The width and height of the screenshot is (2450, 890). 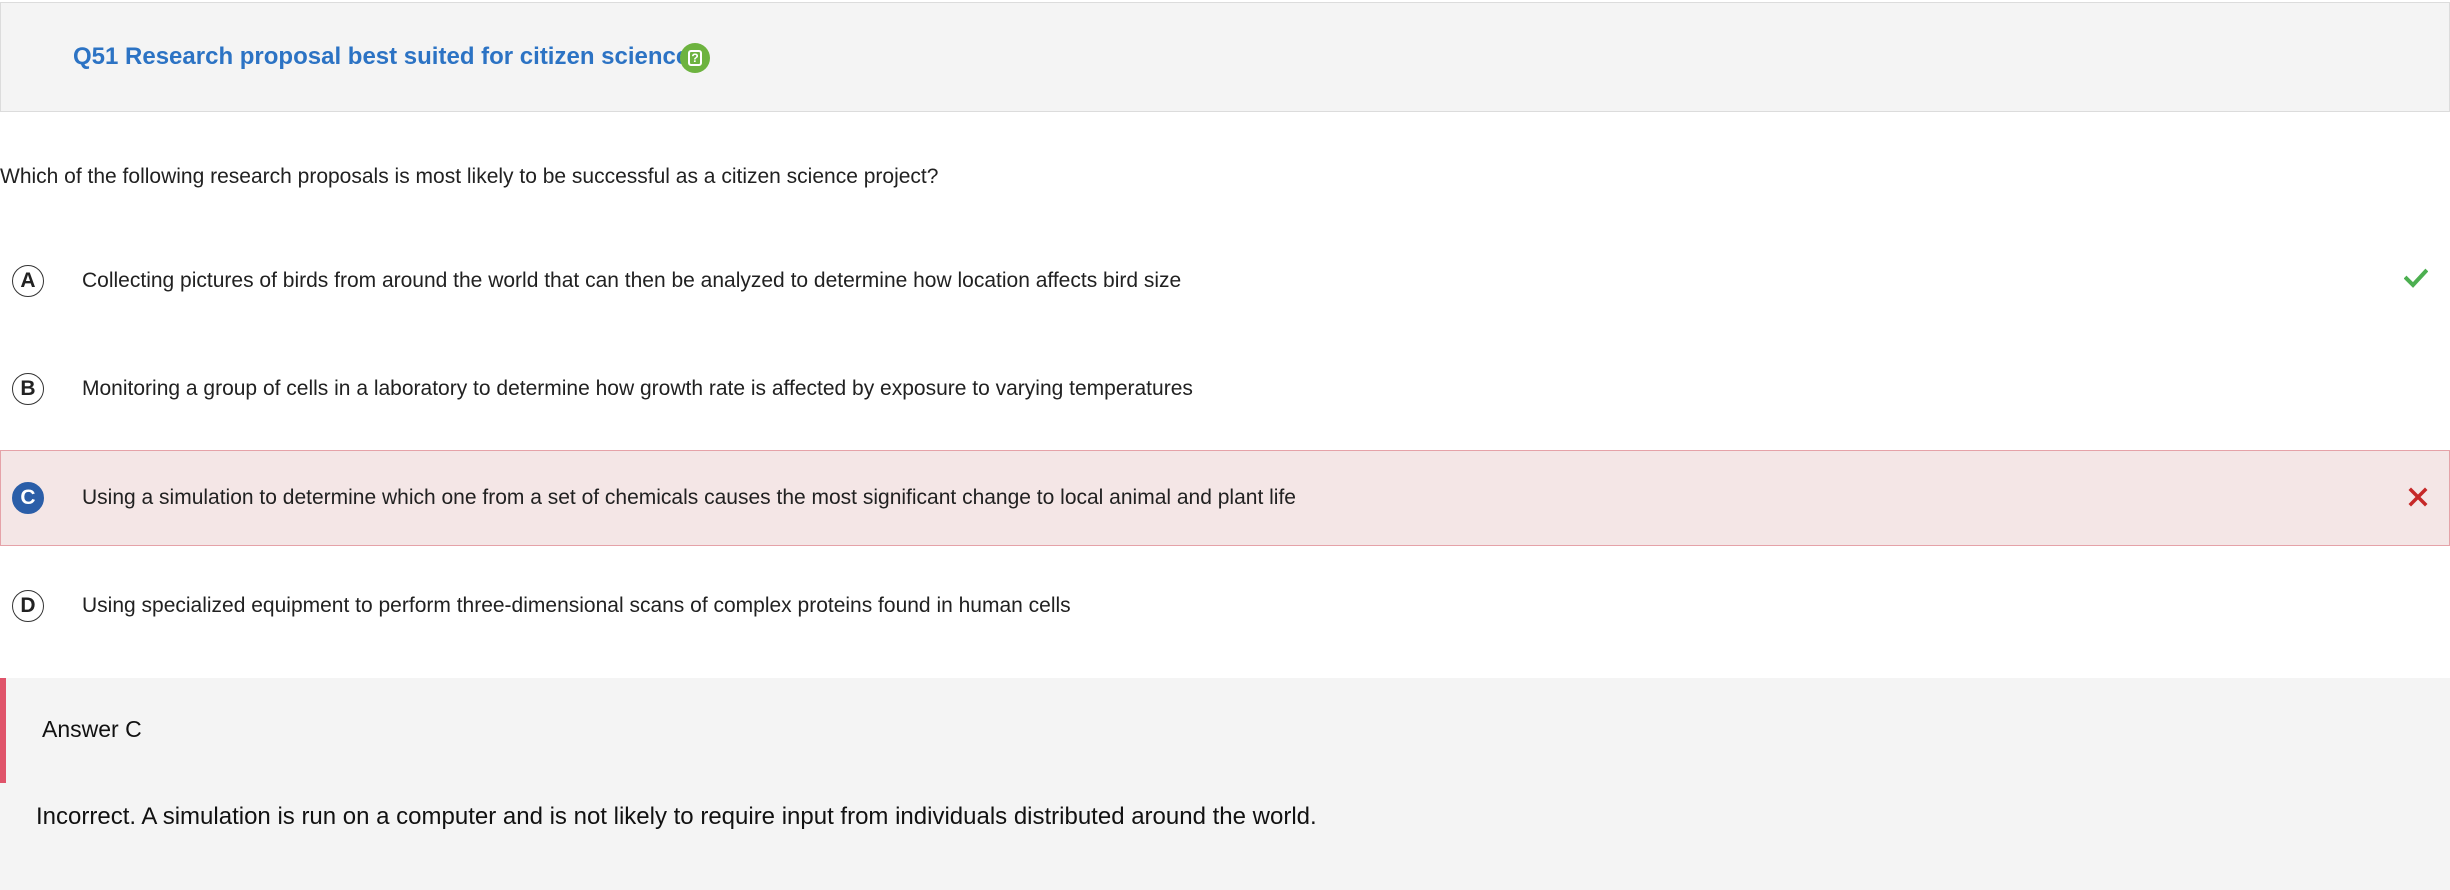 I want to click on help-icon-glyph: ?, so click(x=695, y=58).